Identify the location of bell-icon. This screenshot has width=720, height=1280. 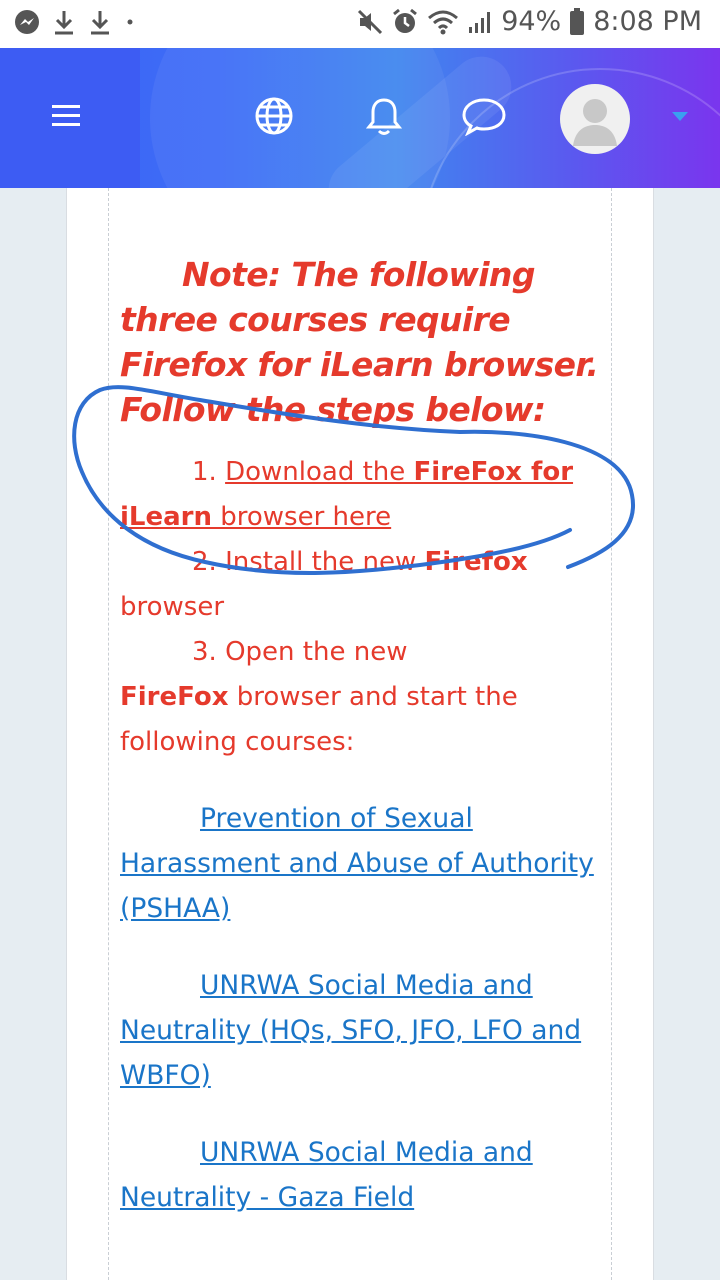
(384, 118).